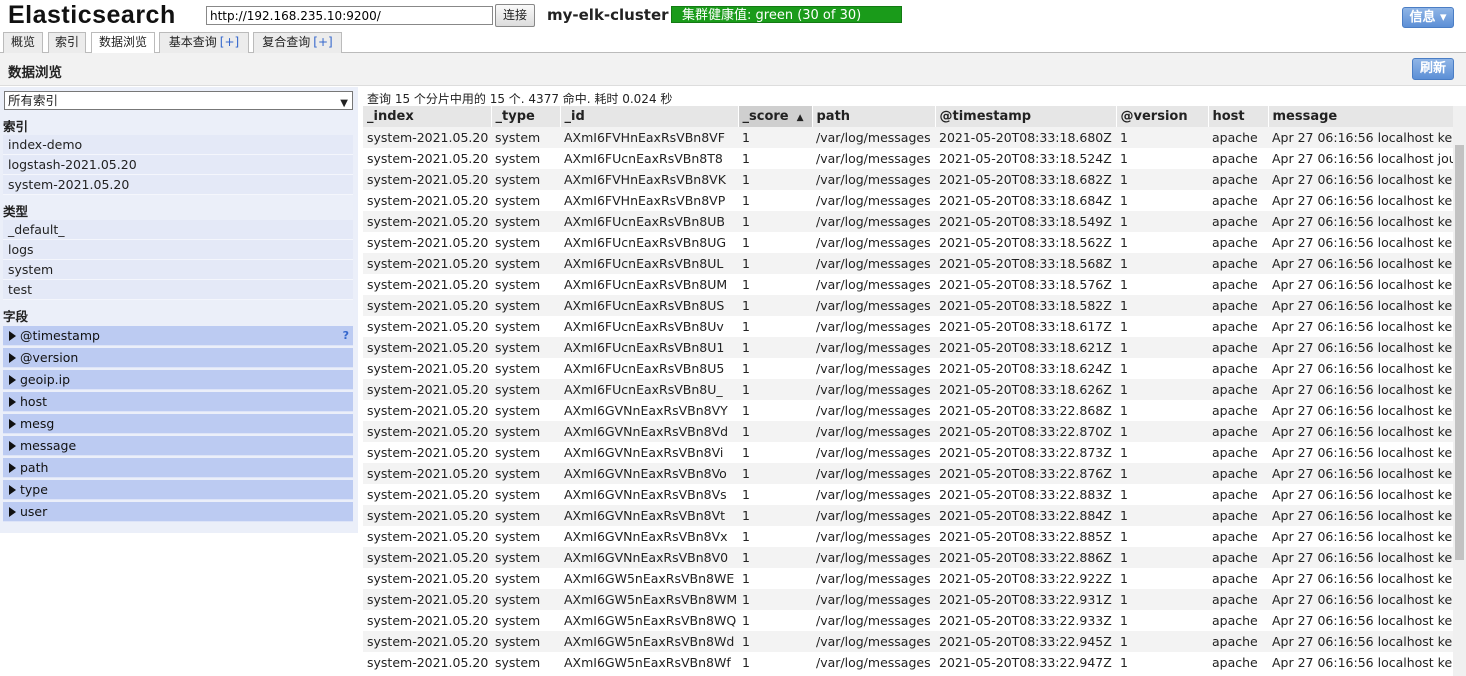  Describe the element at coordinates (204, 42) in the screenshot. I see `tab-basic-query: 基本查询 [+]` at that location.